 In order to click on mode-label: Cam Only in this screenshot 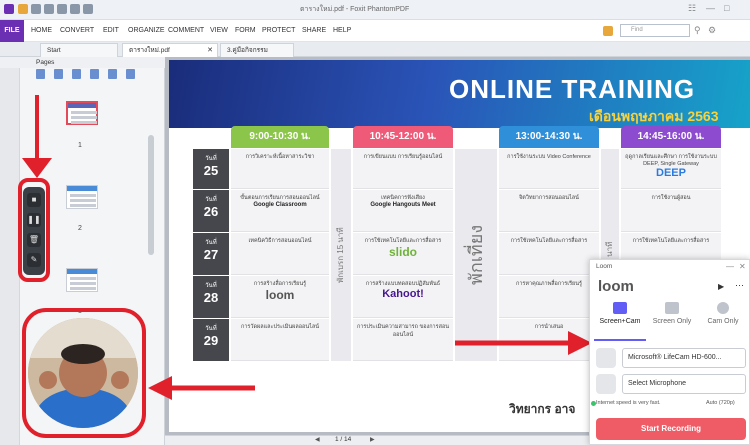, I will do `click(723, 321)`.